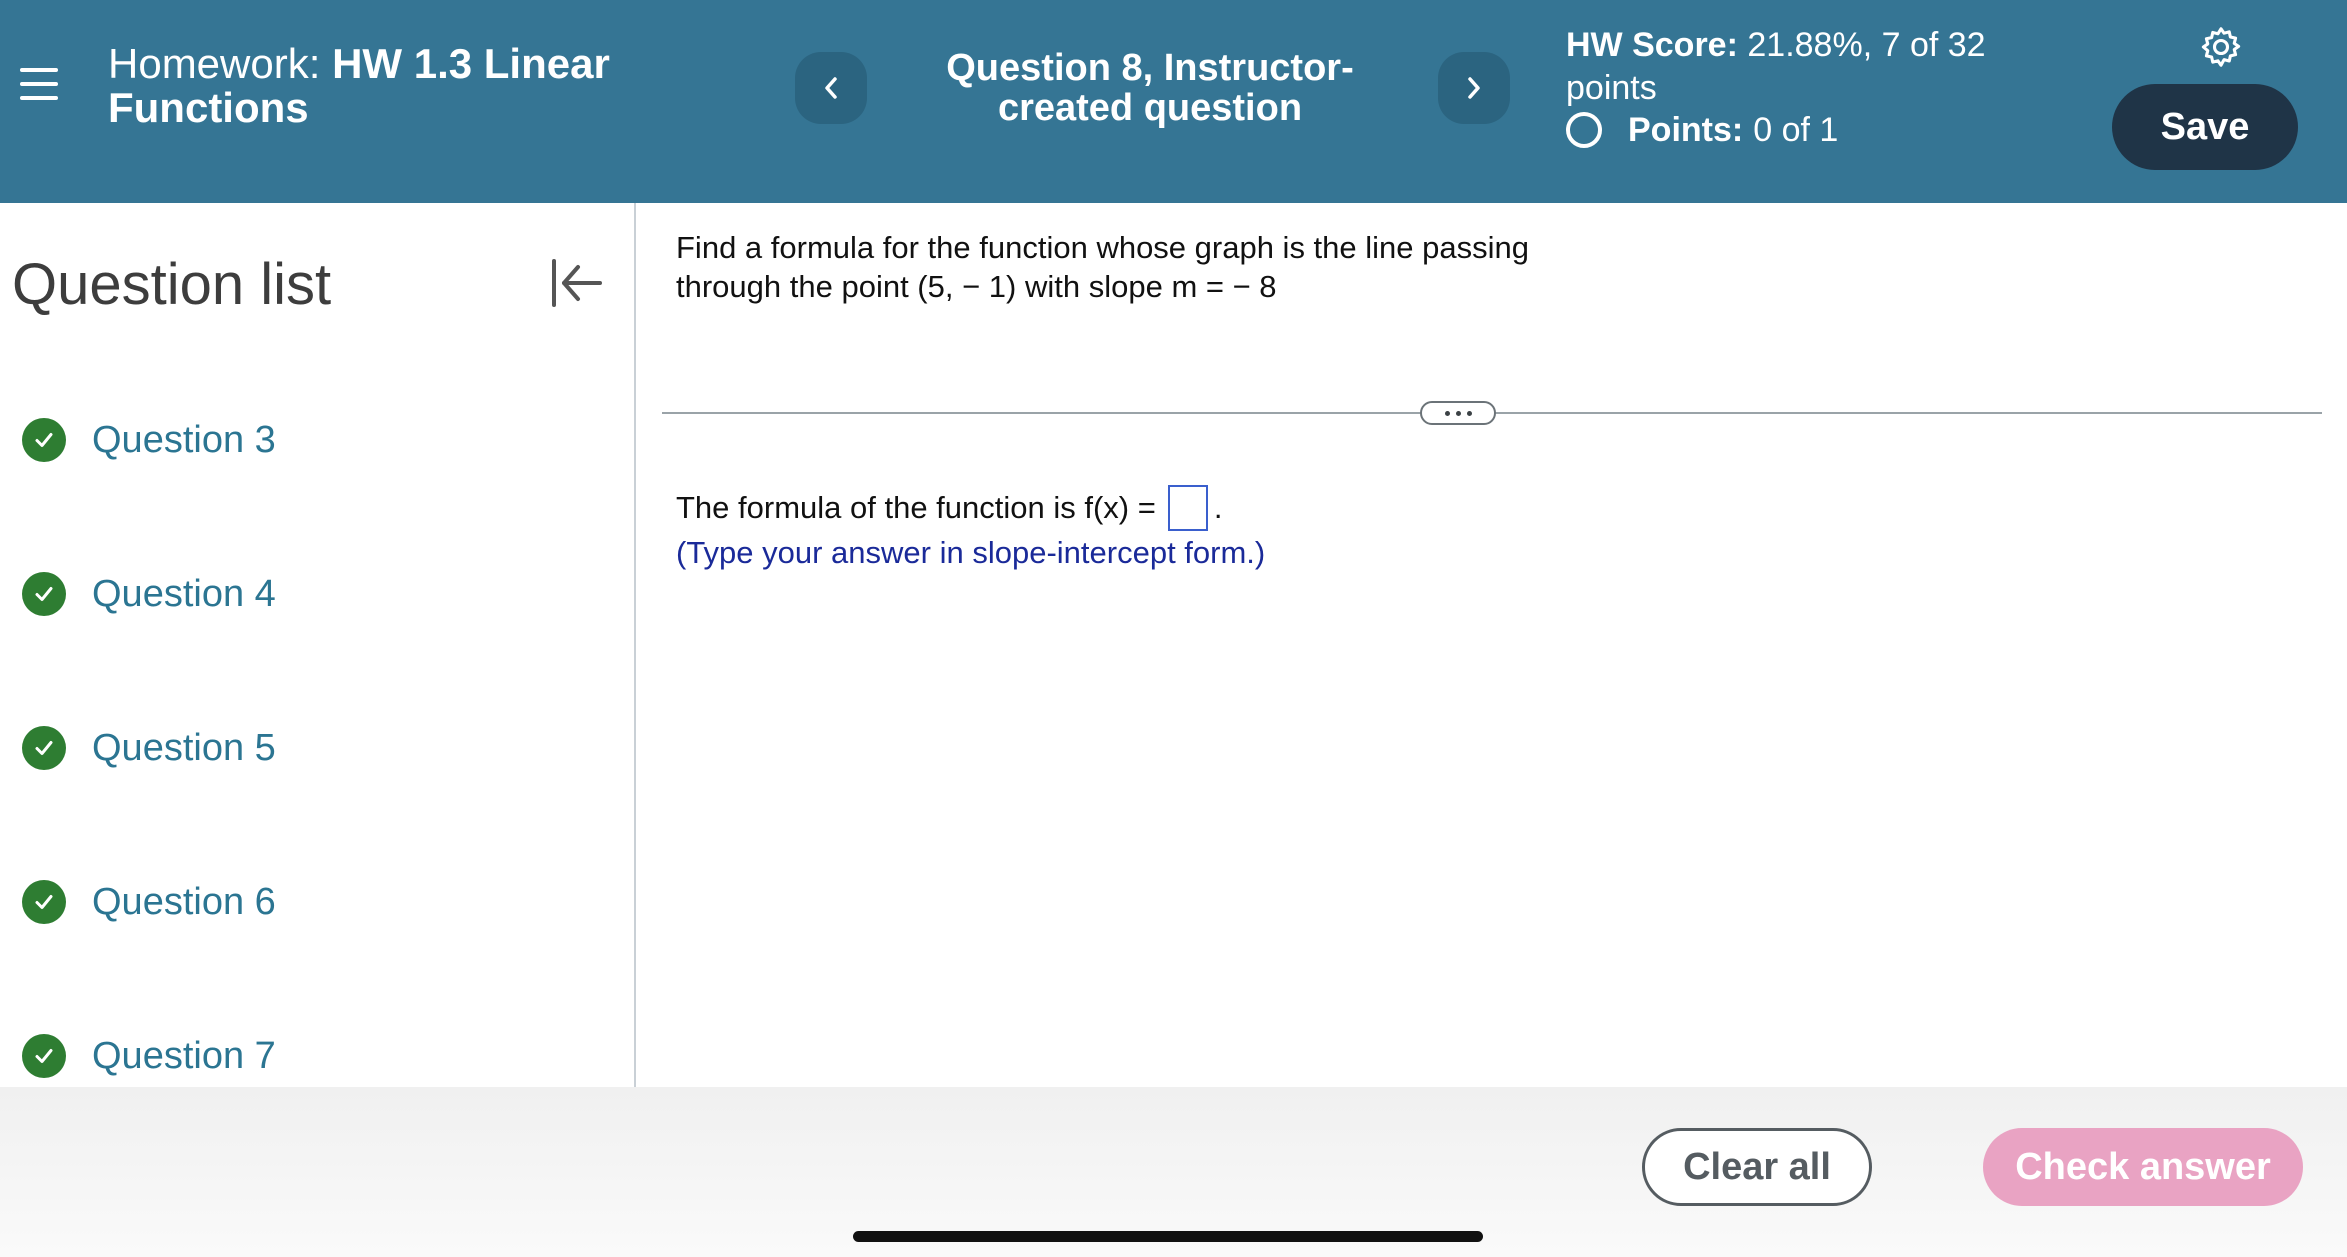 Image resolution: width=2347 pixels, height=1257 pixels. I want to click on expand-more-button, so click(1458, 413).